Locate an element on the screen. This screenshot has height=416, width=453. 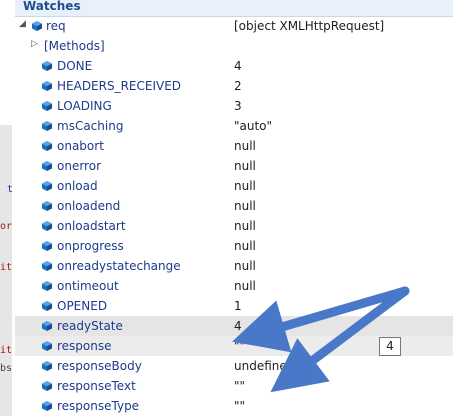
watch-row-ontimeout: ontimeout null is located at coordinates (234, 286).